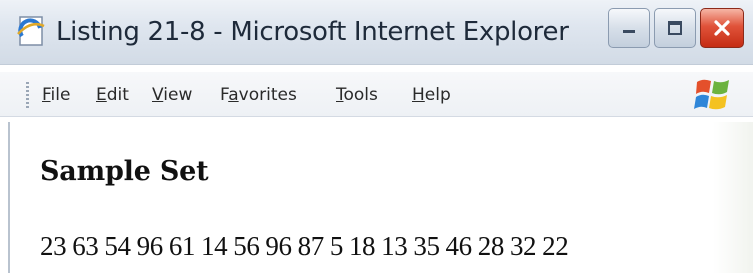  I want to click on number-item: 56, so click(246, 246).